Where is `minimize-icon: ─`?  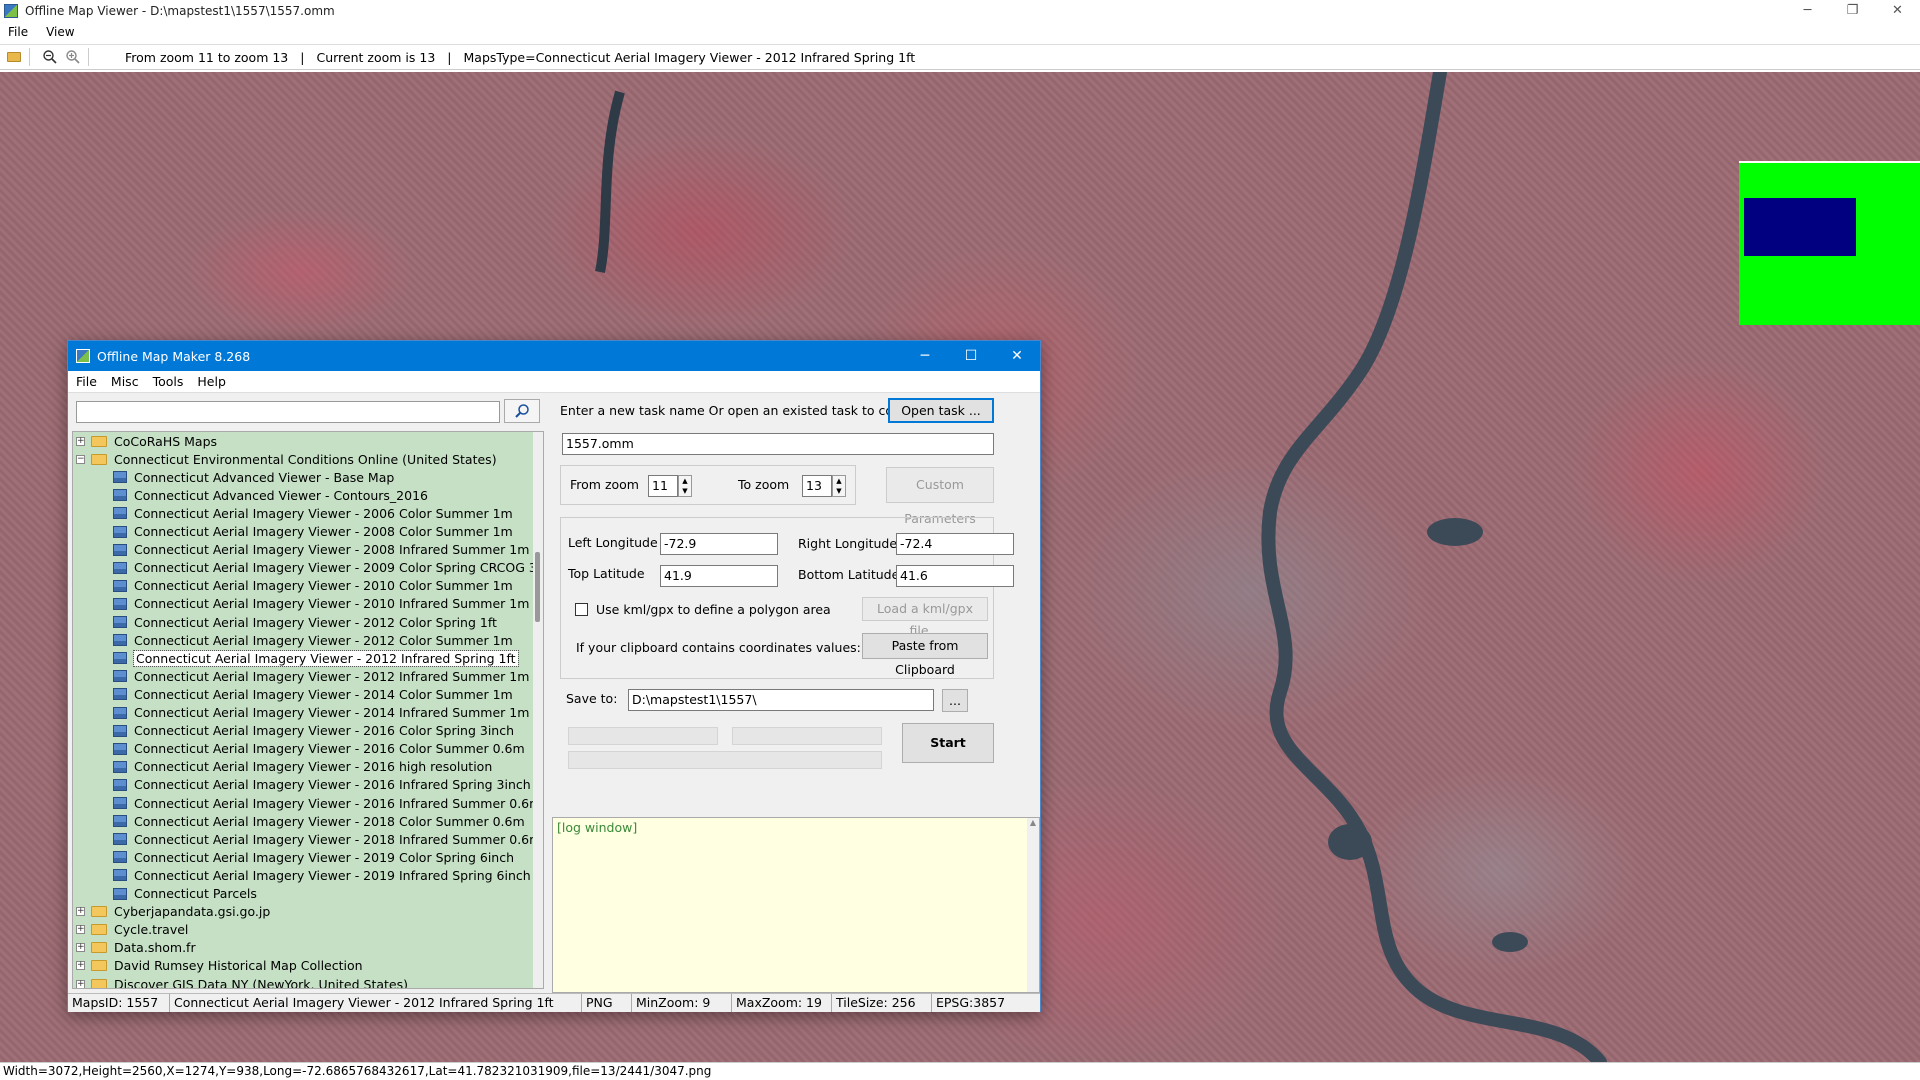 minimize-icon: ─ is located at coordinates (1807, 11).